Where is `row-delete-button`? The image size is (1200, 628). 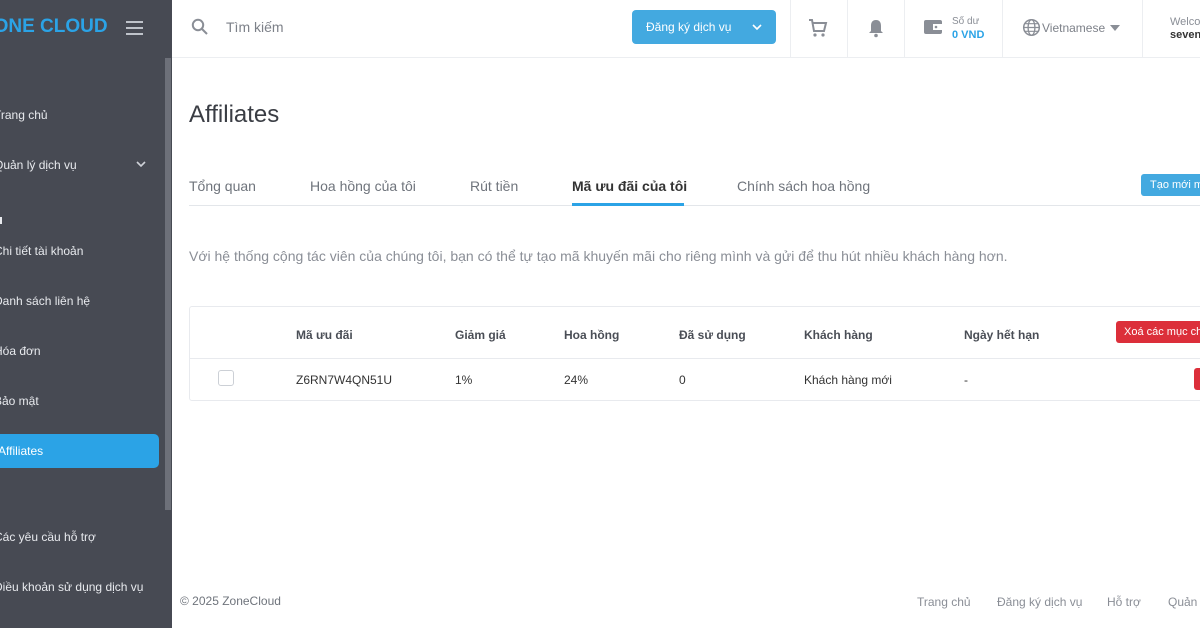 row-delete-button is located at coordinates (1197, 379).